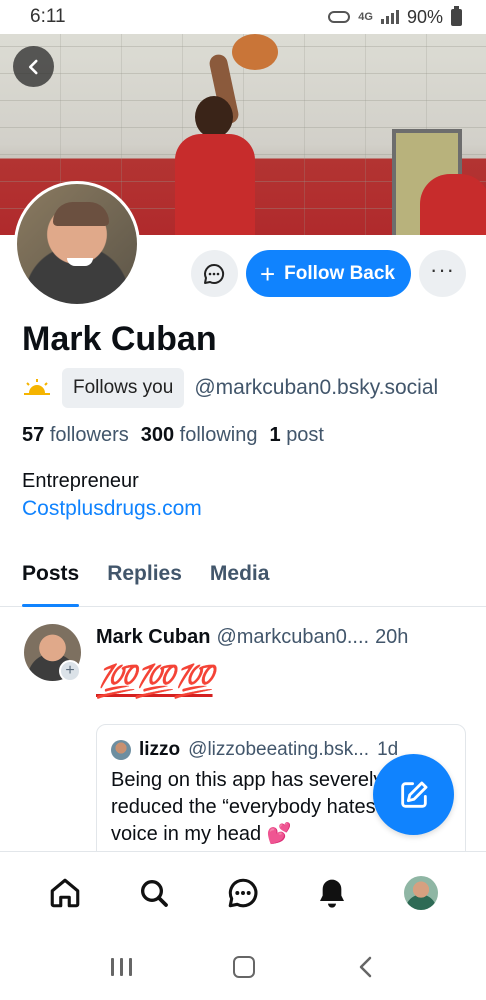 This screenshot has width=486, height=1000. I want to click on home-icon, so click(64, 893).